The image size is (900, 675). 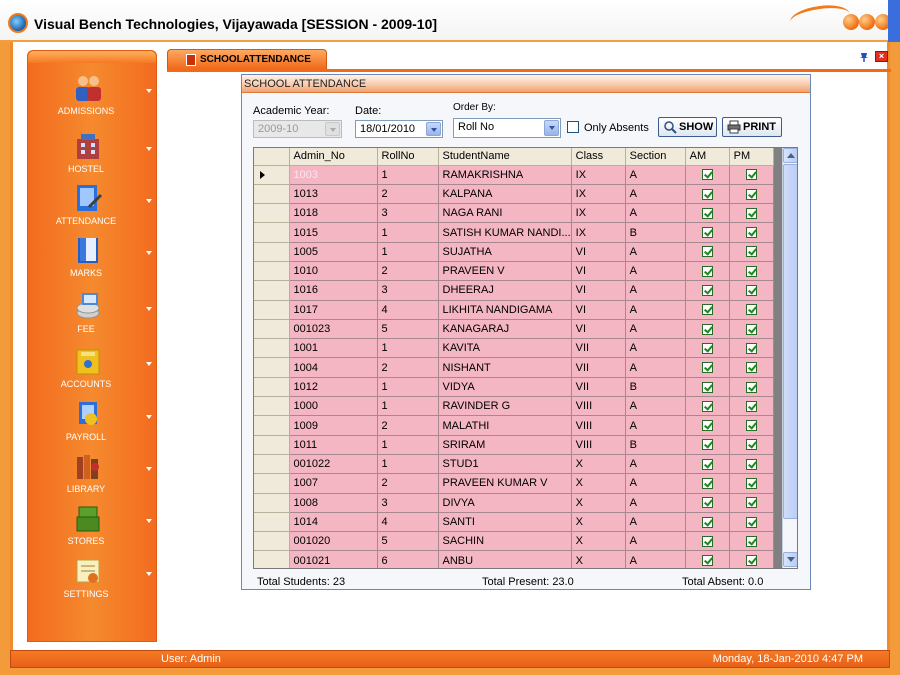 I want to click on table-row: 1018 3 NAGA RANI IX A, so click(x=514, y=213).